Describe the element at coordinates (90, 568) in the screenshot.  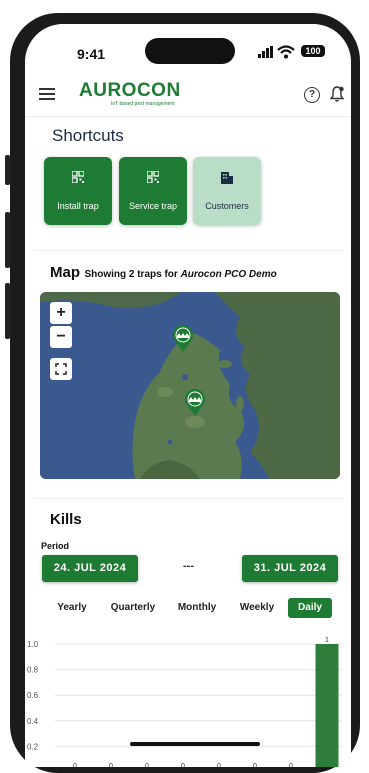
I see `start-date-button: 24. JUL 2024` at that location.